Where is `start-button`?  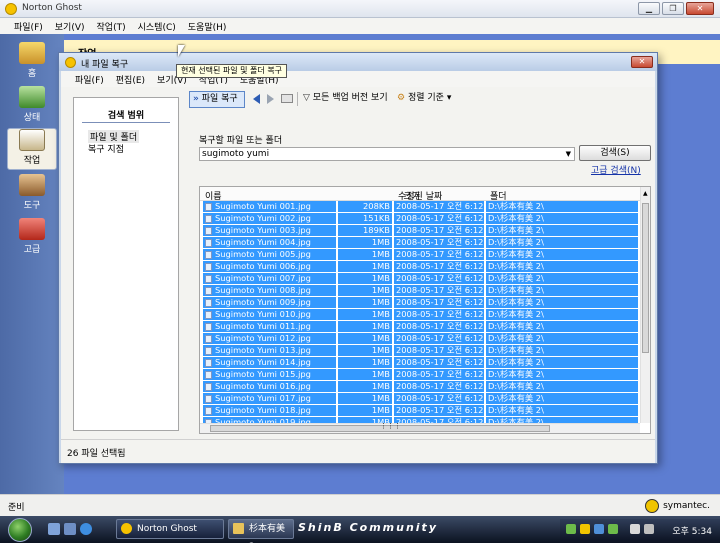 start-button is located at coordinates (20, 530).